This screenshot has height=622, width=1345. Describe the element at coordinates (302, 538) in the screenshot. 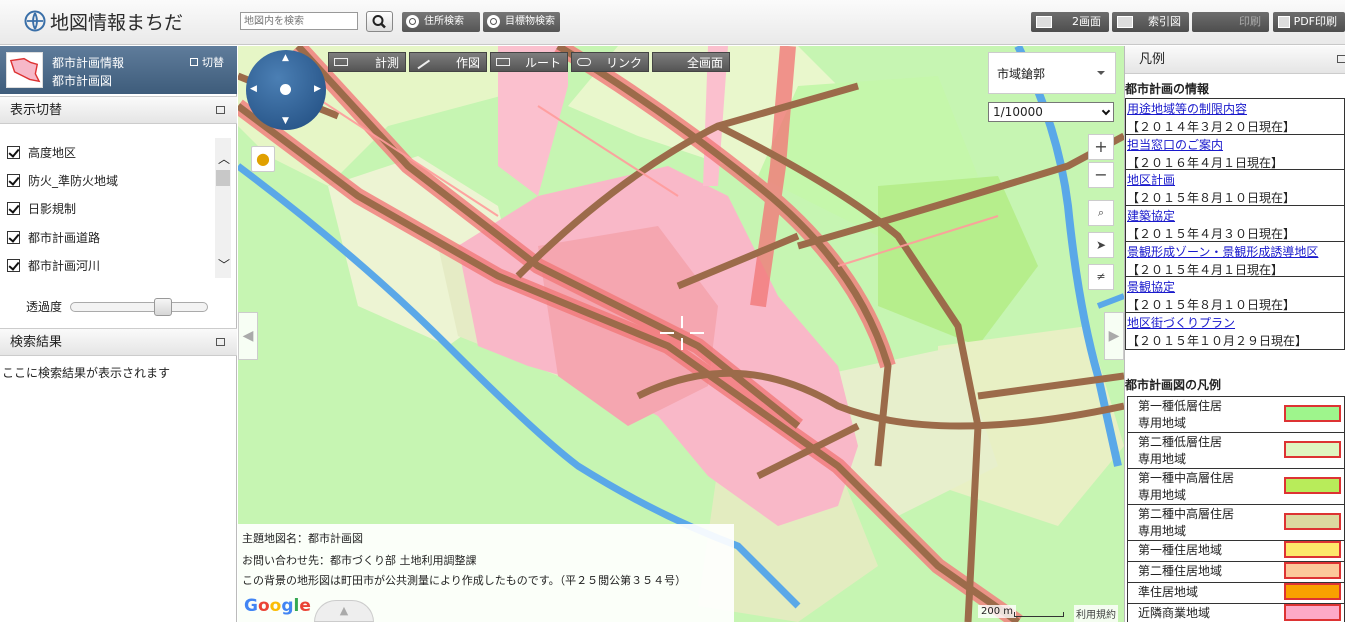

I see `theme-map-name: 主題地図名：都市計画図` at that location.